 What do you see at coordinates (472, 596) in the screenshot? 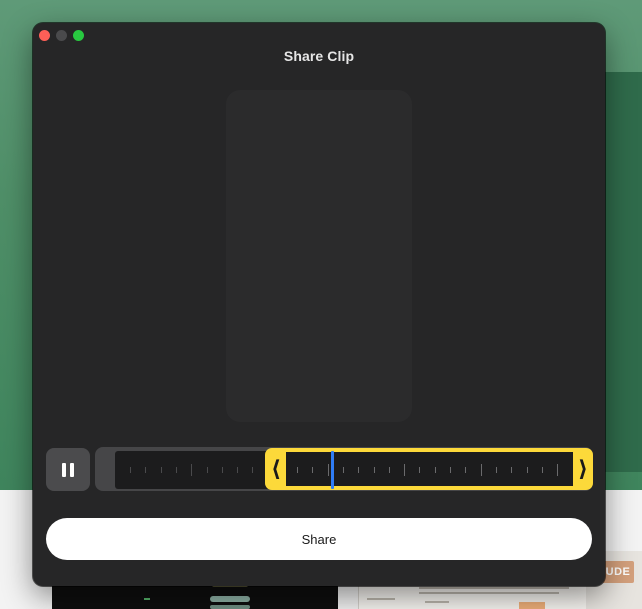
I see `background-document-thumbnail` at bounding box center [472, 596].